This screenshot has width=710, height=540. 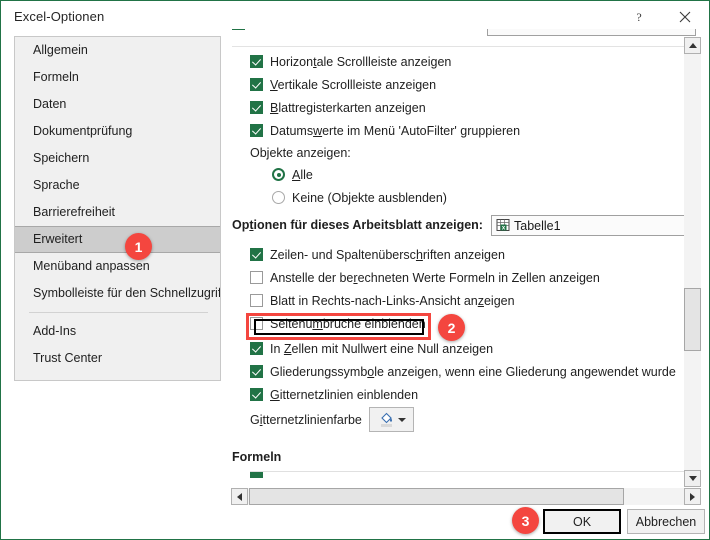 I want to click on help-question-icon: ?, so click(x=638, y=16).